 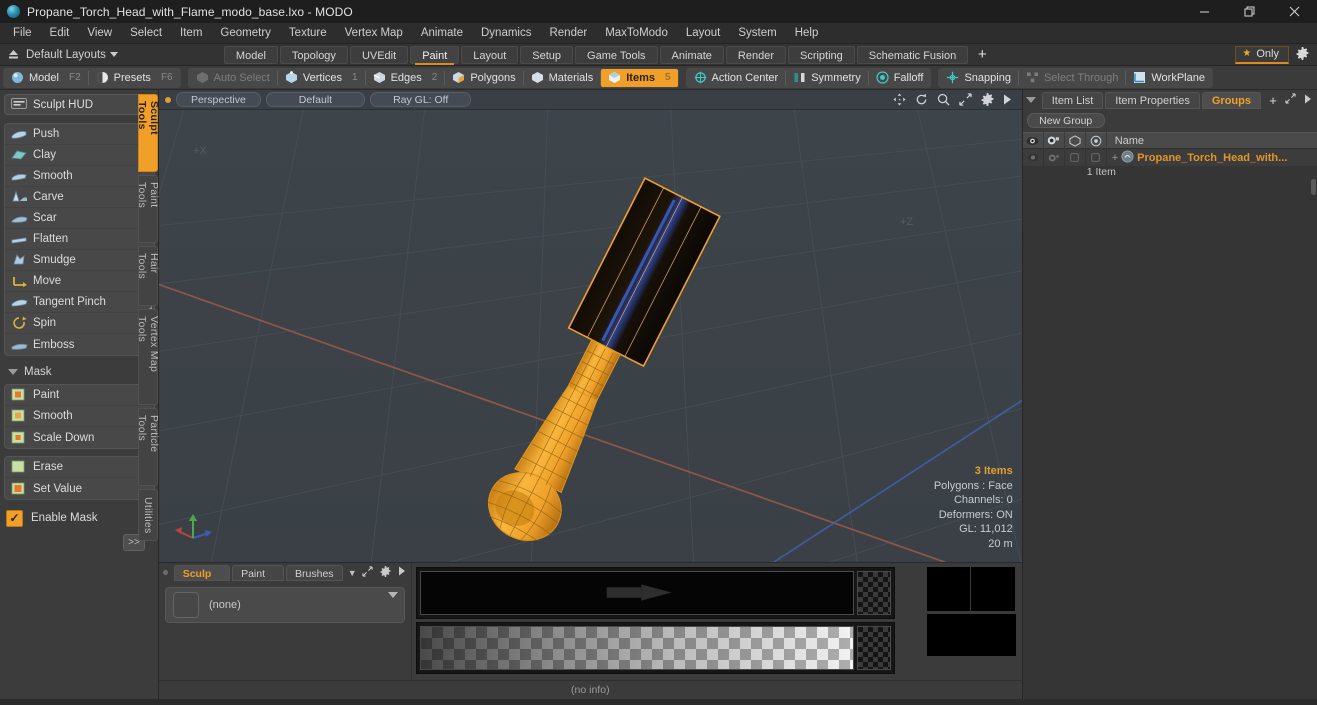 What do you see at coordinates (1302, 54) in the screenshot?
I see `gear-icon` at bounding box center [1302, 54].